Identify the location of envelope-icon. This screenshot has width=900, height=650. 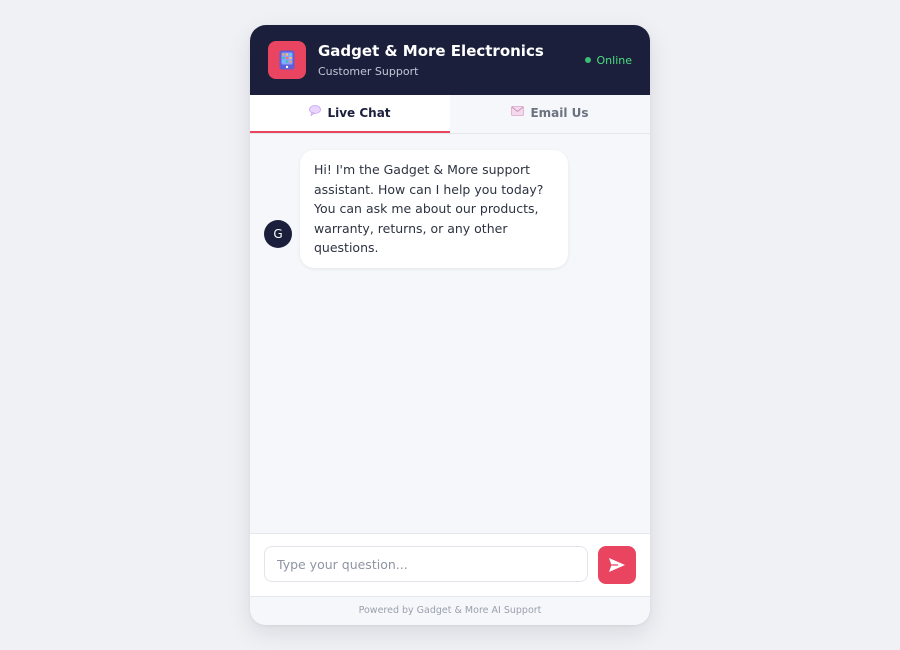
(518, 112).